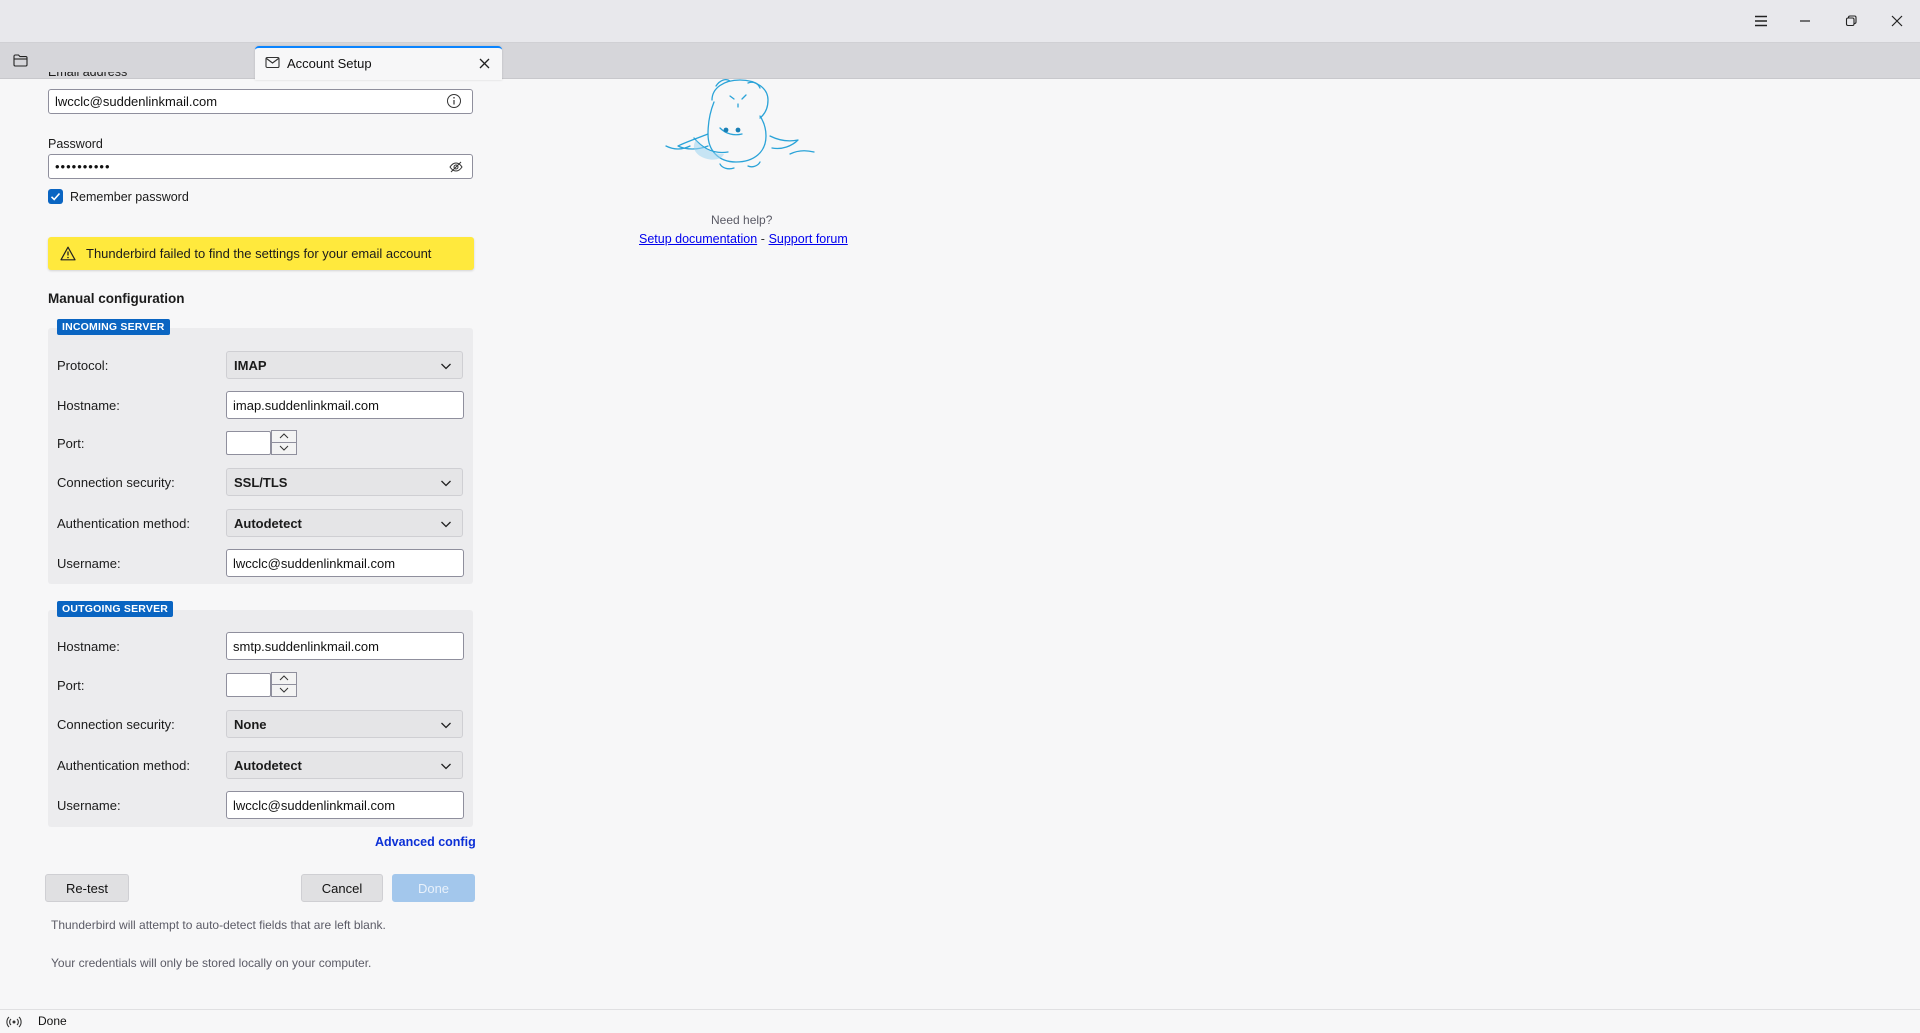 The height and width of the screenshot is (1033, 1920). Describe the element at coordinates (89, 563) in the screenshot. I see `incoming-username-label: Username:` at that location.